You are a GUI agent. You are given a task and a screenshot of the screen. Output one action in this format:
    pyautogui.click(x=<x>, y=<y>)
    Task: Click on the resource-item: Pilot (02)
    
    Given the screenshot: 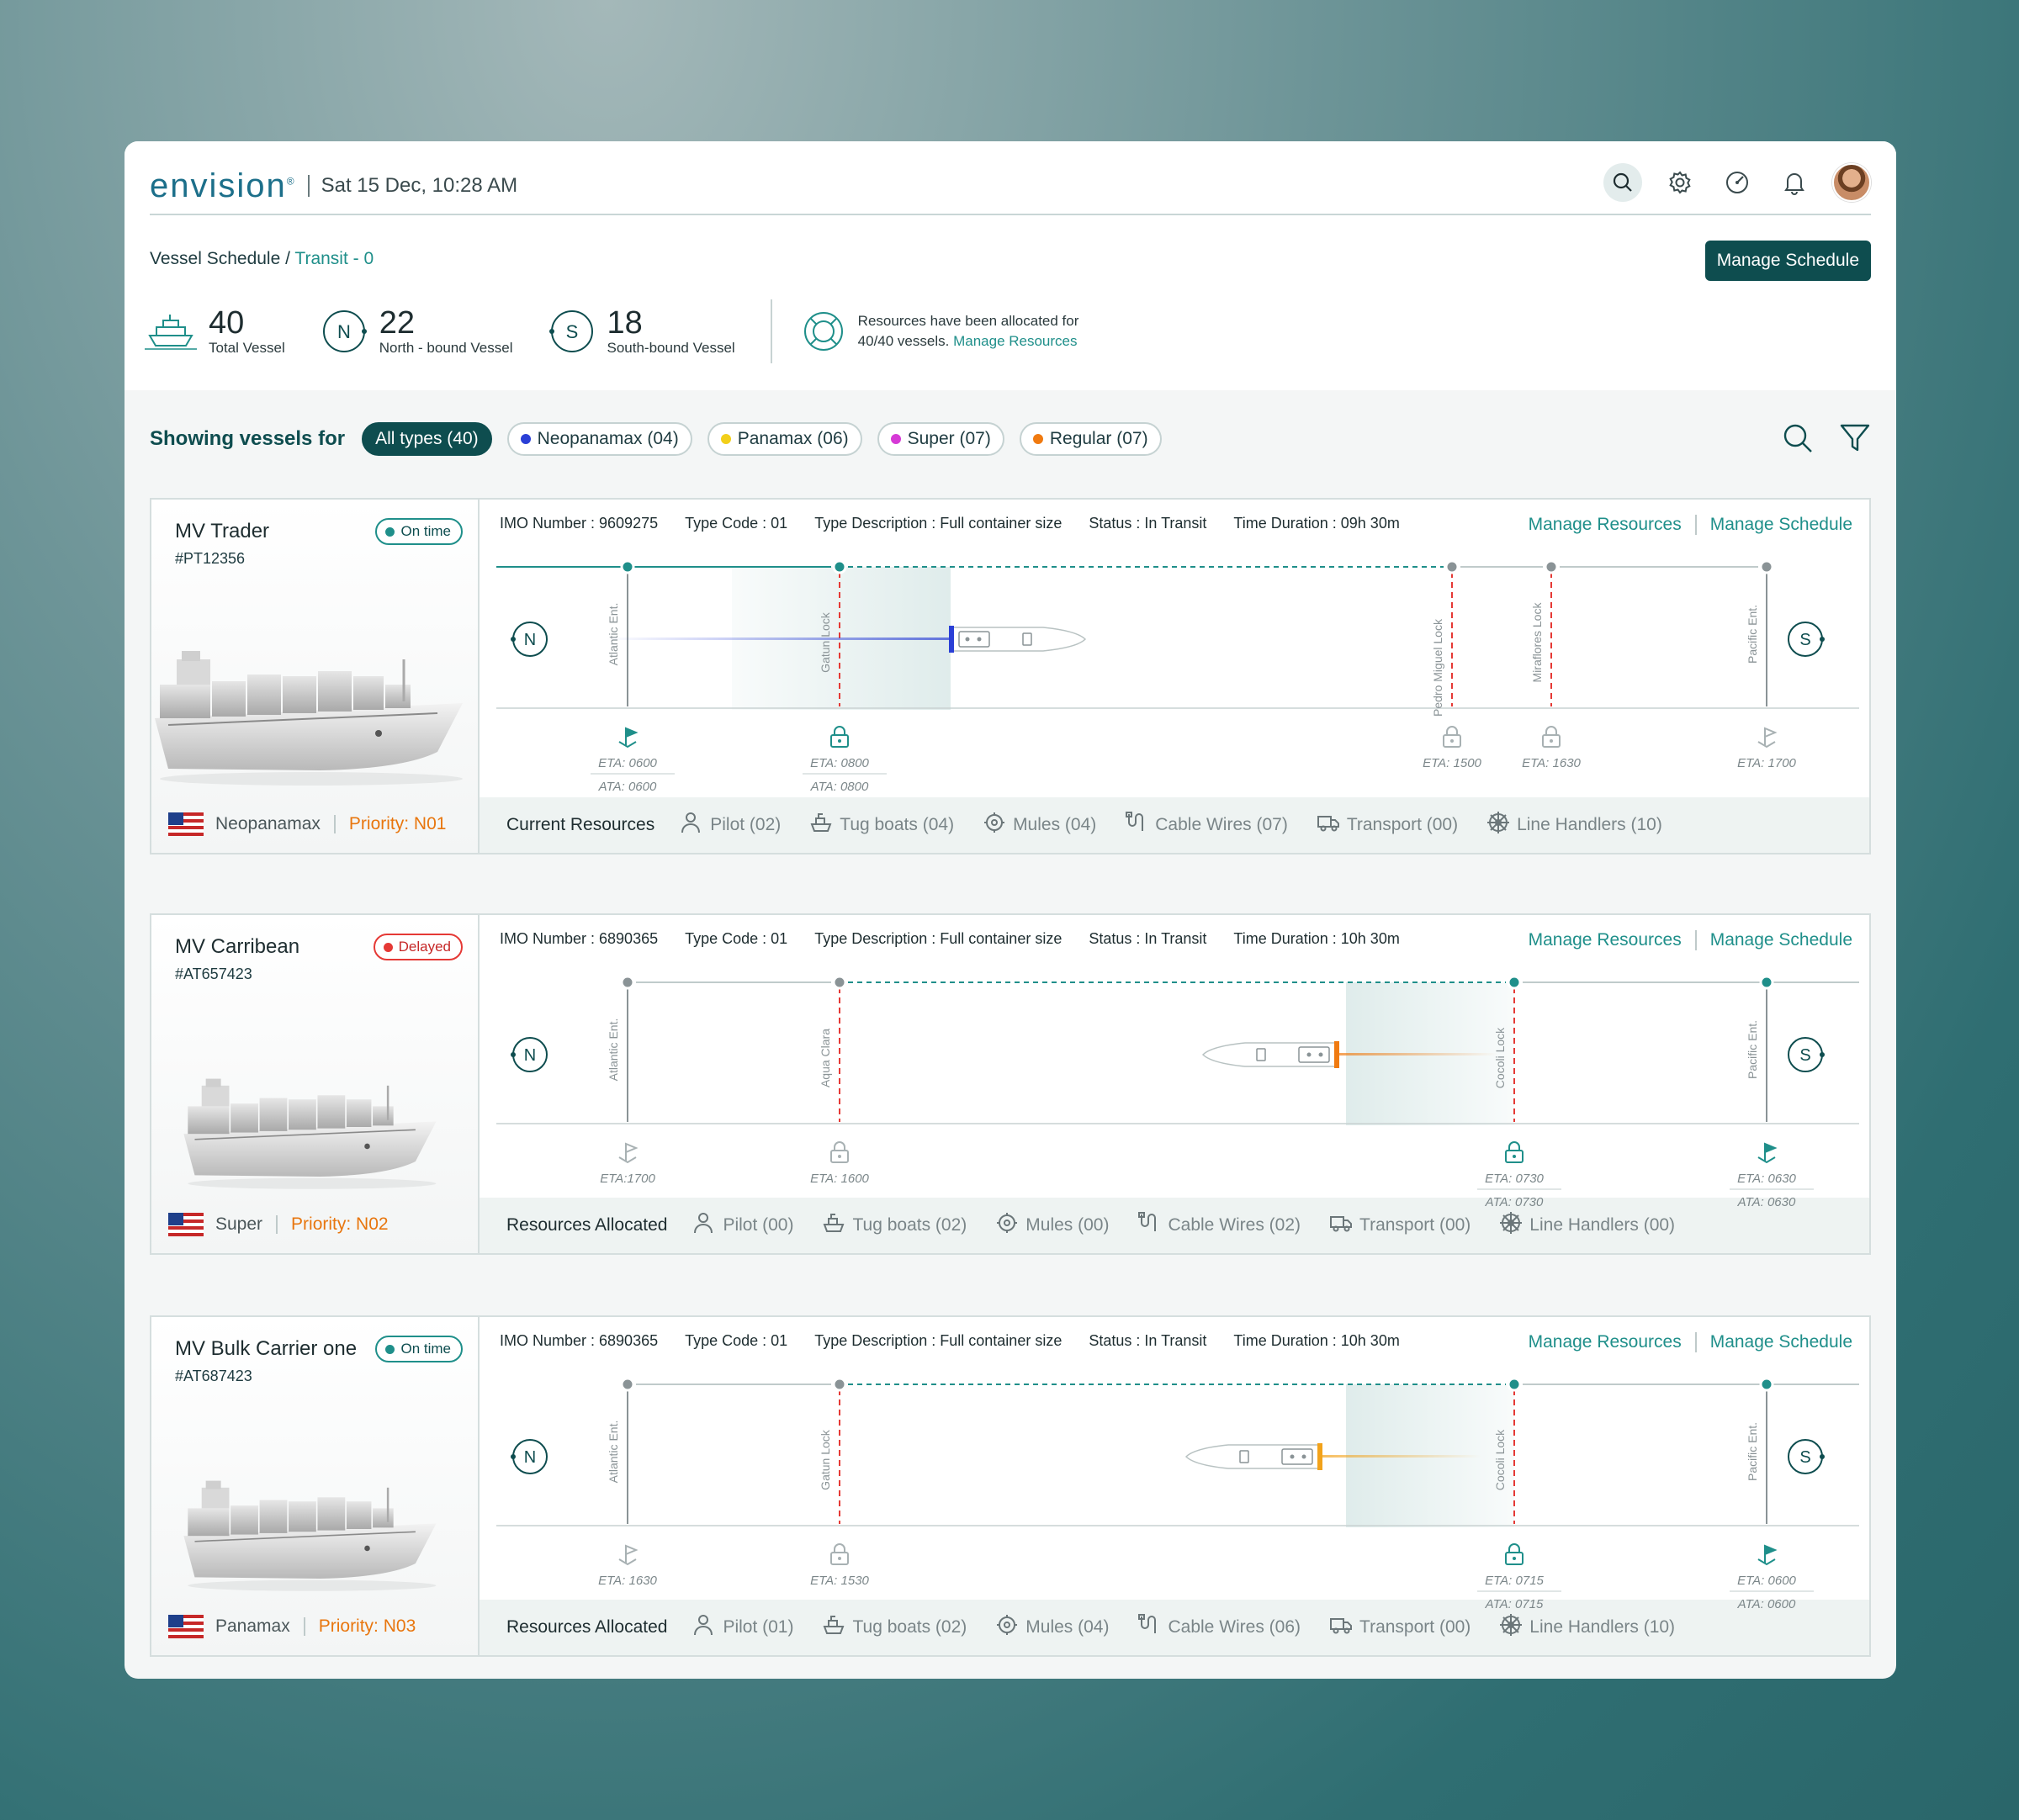 What is the action you would take?
    pyautogui.click(x=731, y=825)
    